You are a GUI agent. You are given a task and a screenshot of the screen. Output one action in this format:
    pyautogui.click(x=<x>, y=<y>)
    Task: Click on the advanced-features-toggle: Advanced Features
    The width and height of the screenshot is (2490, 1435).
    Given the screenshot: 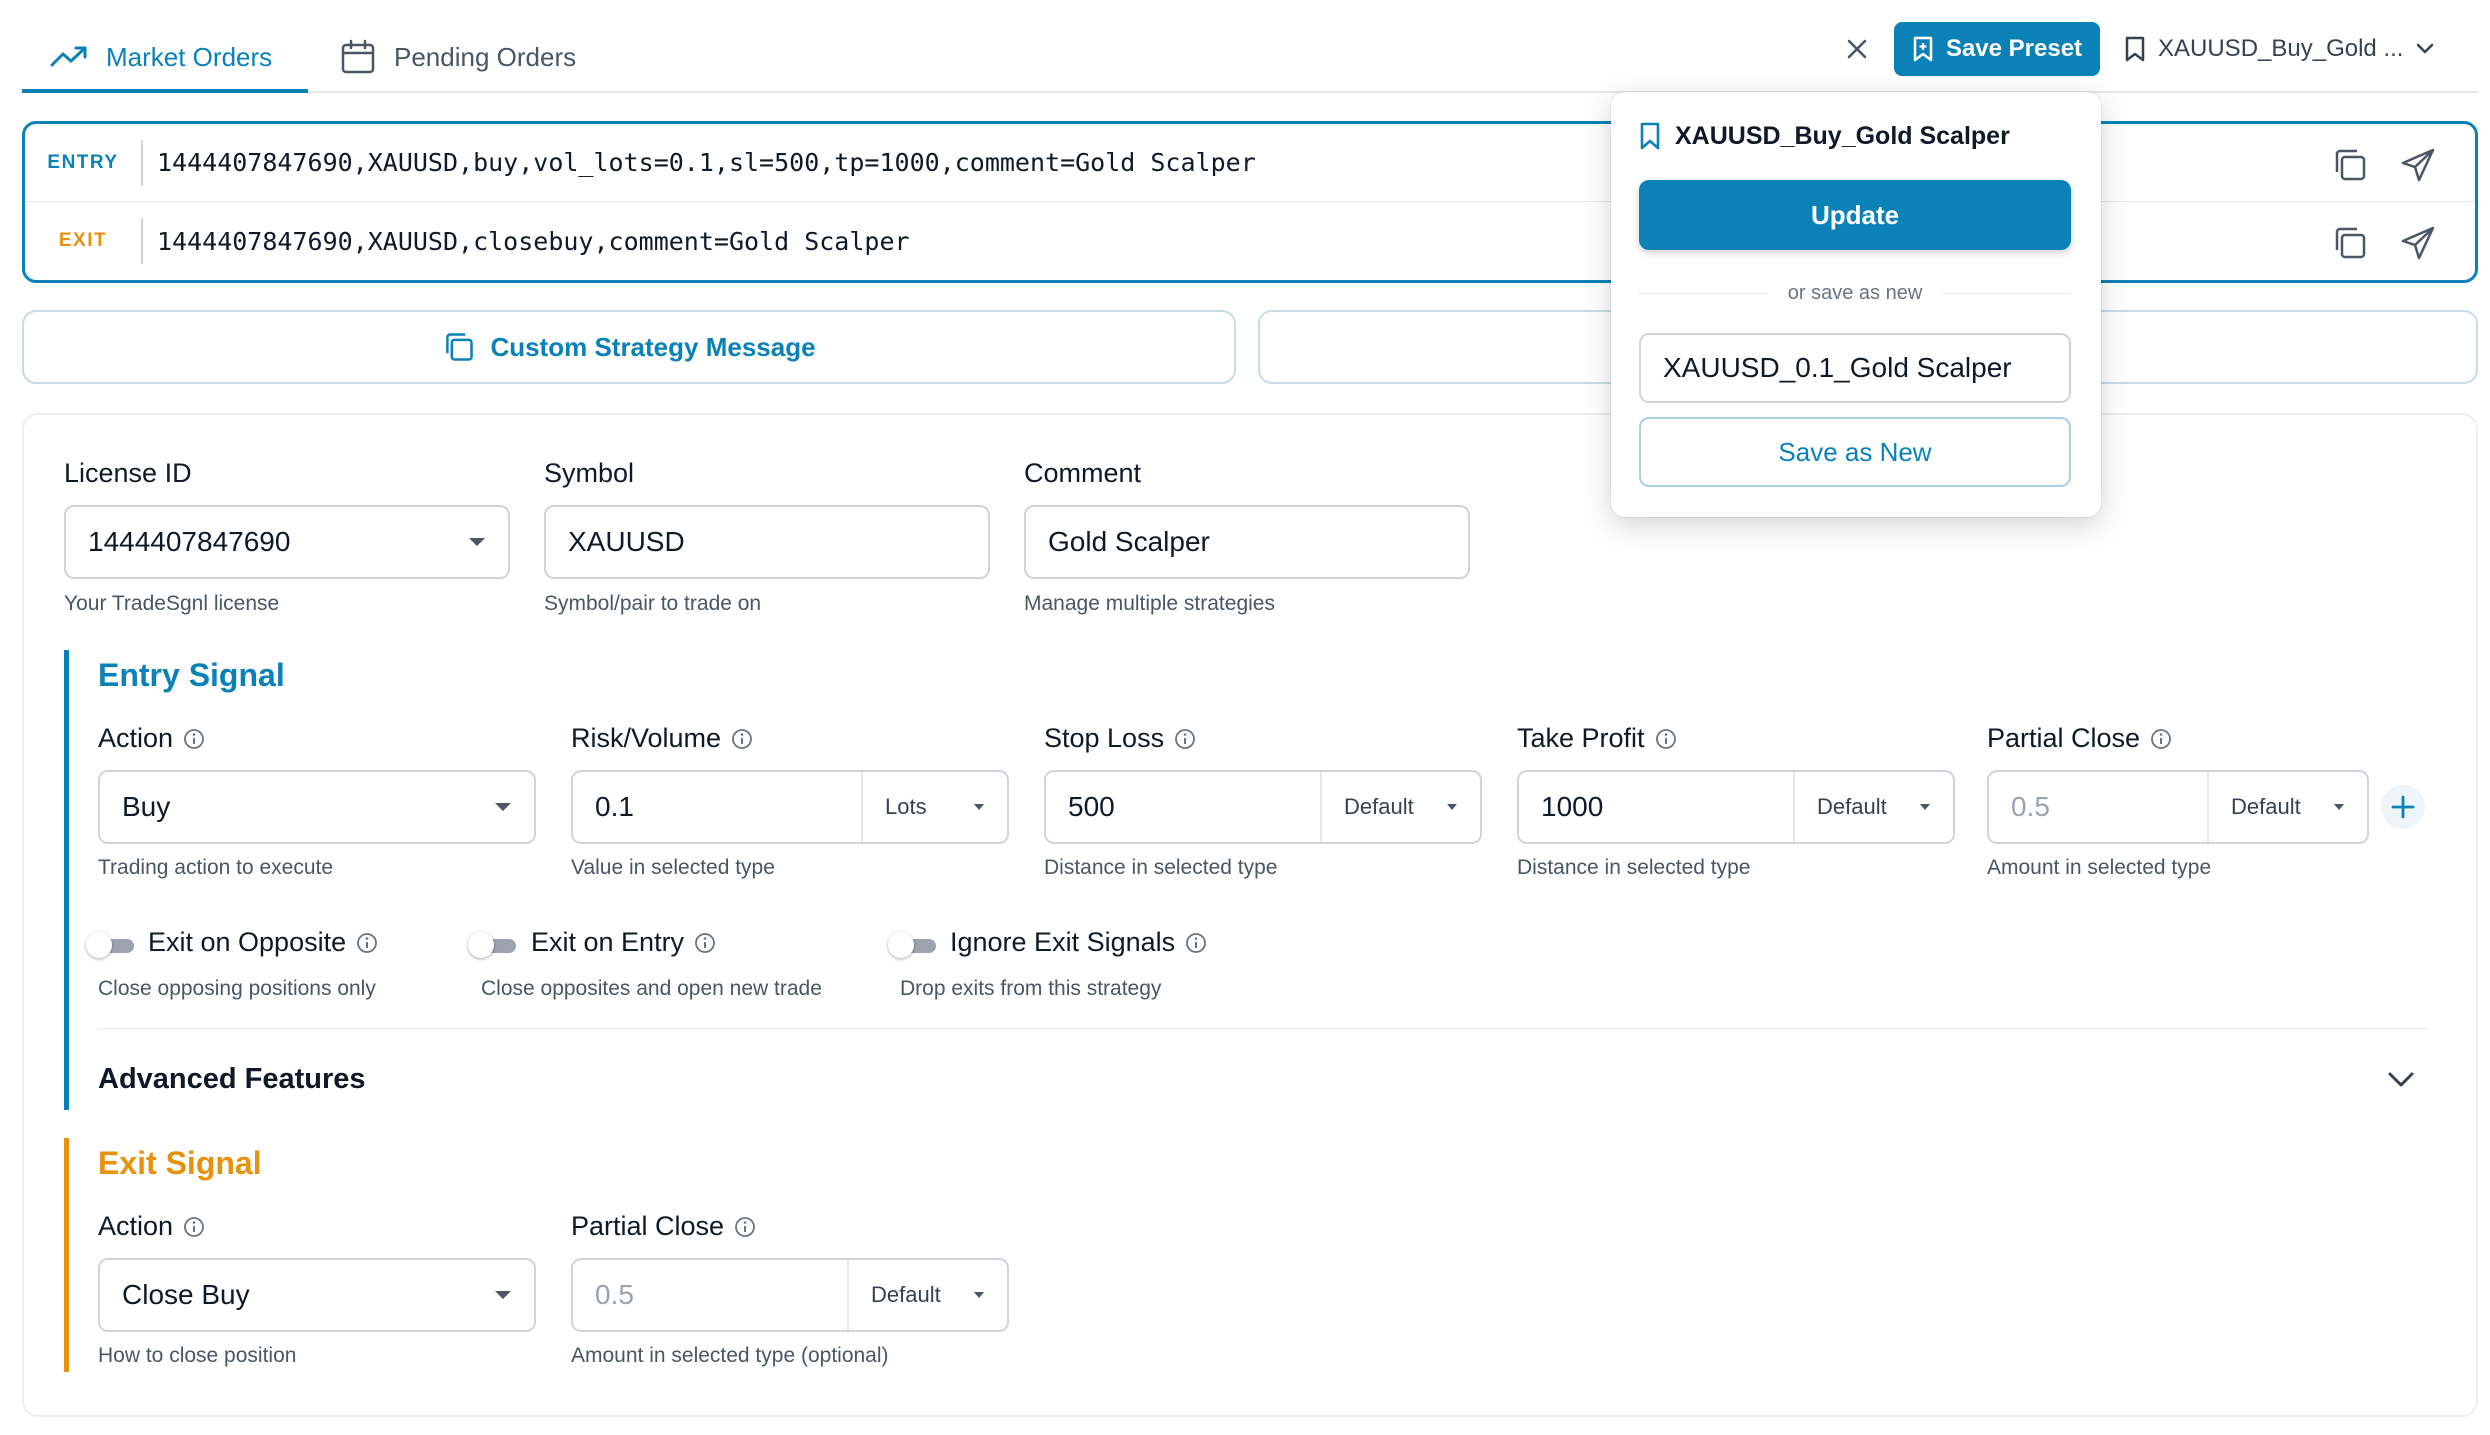 What is the action you would take?
    pyautogui.click(x=232, y=1079)
    